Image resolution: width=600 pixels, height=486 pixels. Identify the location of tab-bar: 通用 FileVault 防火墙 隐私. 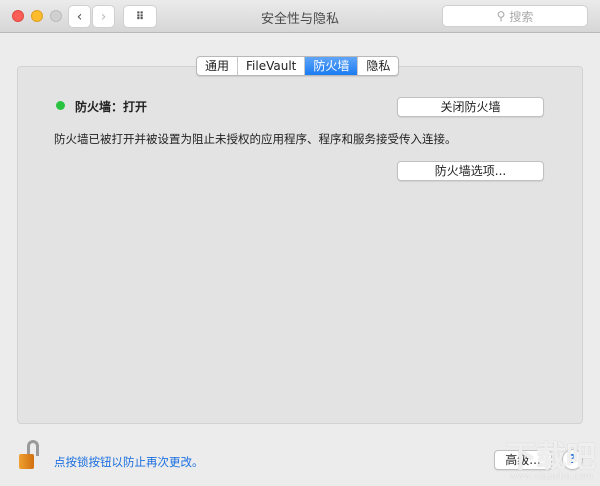
(298, 66).